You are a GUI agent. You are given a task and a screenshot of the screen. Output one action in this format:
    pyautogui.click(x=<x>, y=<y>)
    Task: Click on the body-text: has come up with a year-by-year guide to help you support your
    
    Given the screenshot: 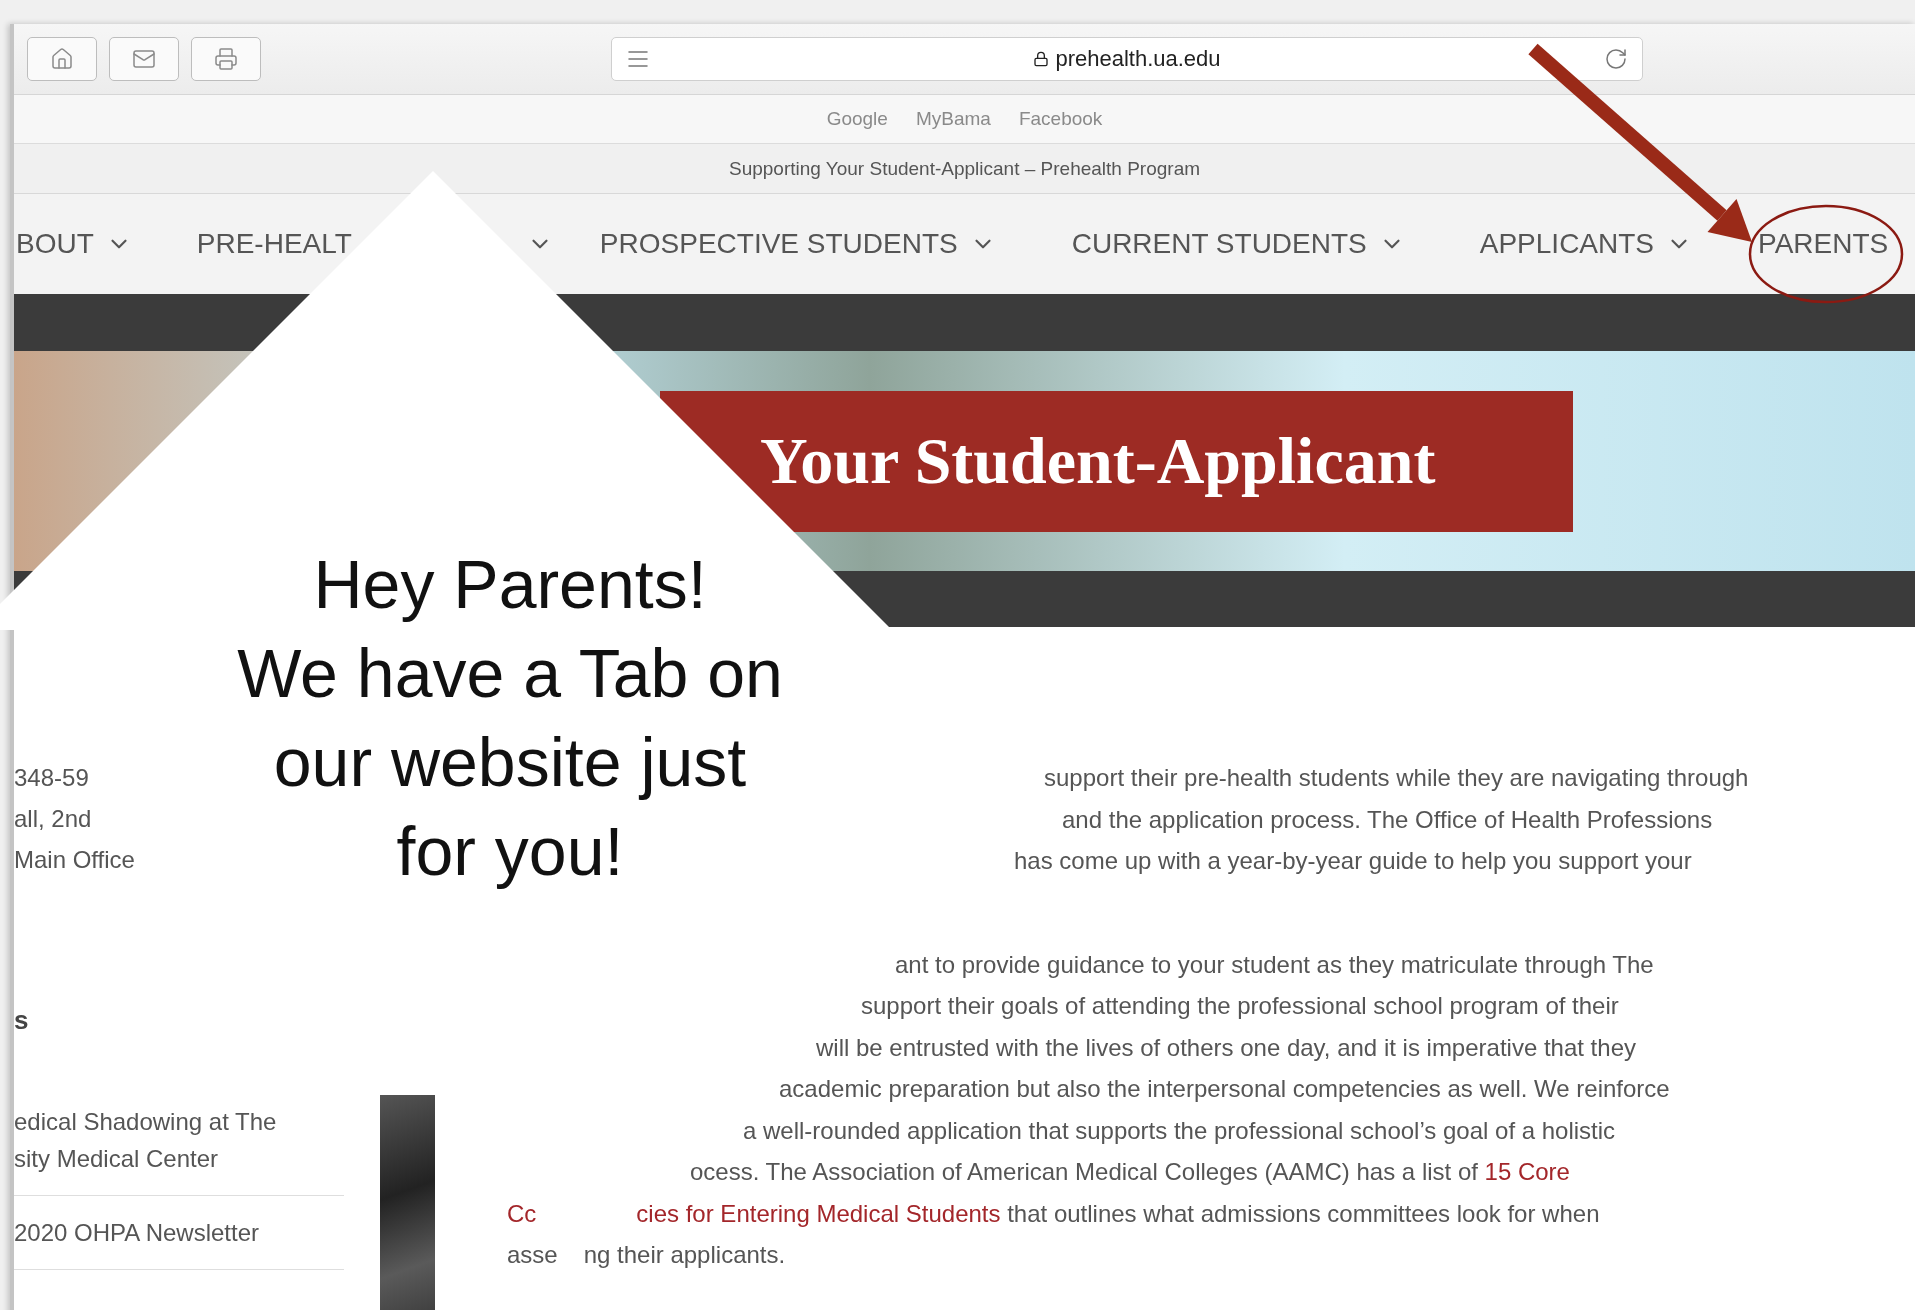 What is the action you would take?
    pyautogui.click(x=1353, y=861)
    